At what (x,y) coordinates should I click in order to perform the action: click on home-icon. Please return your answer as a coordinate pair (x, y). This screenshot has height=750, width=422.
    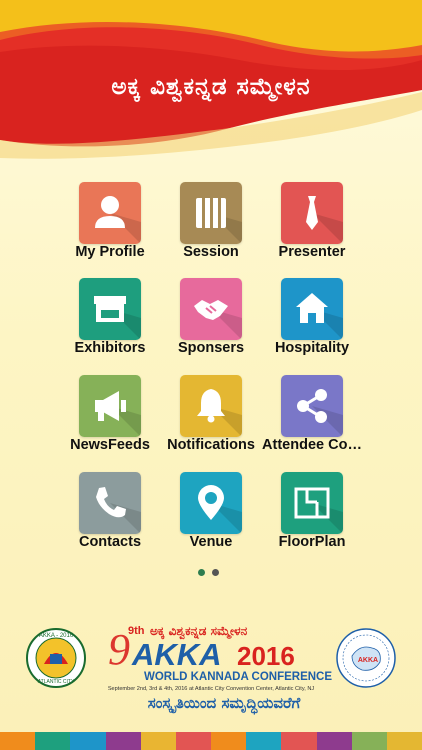
    Looking at the image, I should click on (312, 309).